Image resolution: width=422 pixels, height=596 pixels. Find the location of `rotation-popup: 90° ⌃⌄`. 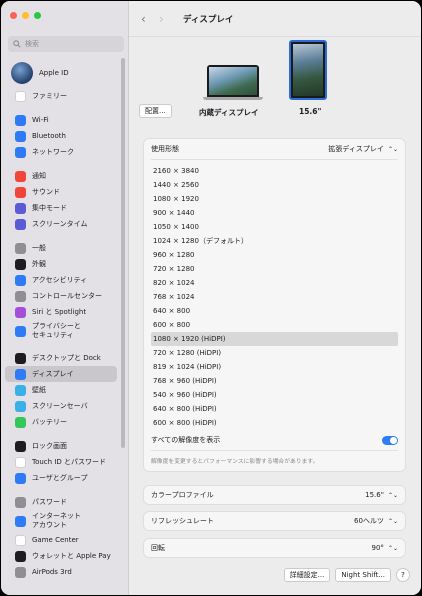

rotation-popup: 90° ⌃⌄ is located at coordinates (385, 548).